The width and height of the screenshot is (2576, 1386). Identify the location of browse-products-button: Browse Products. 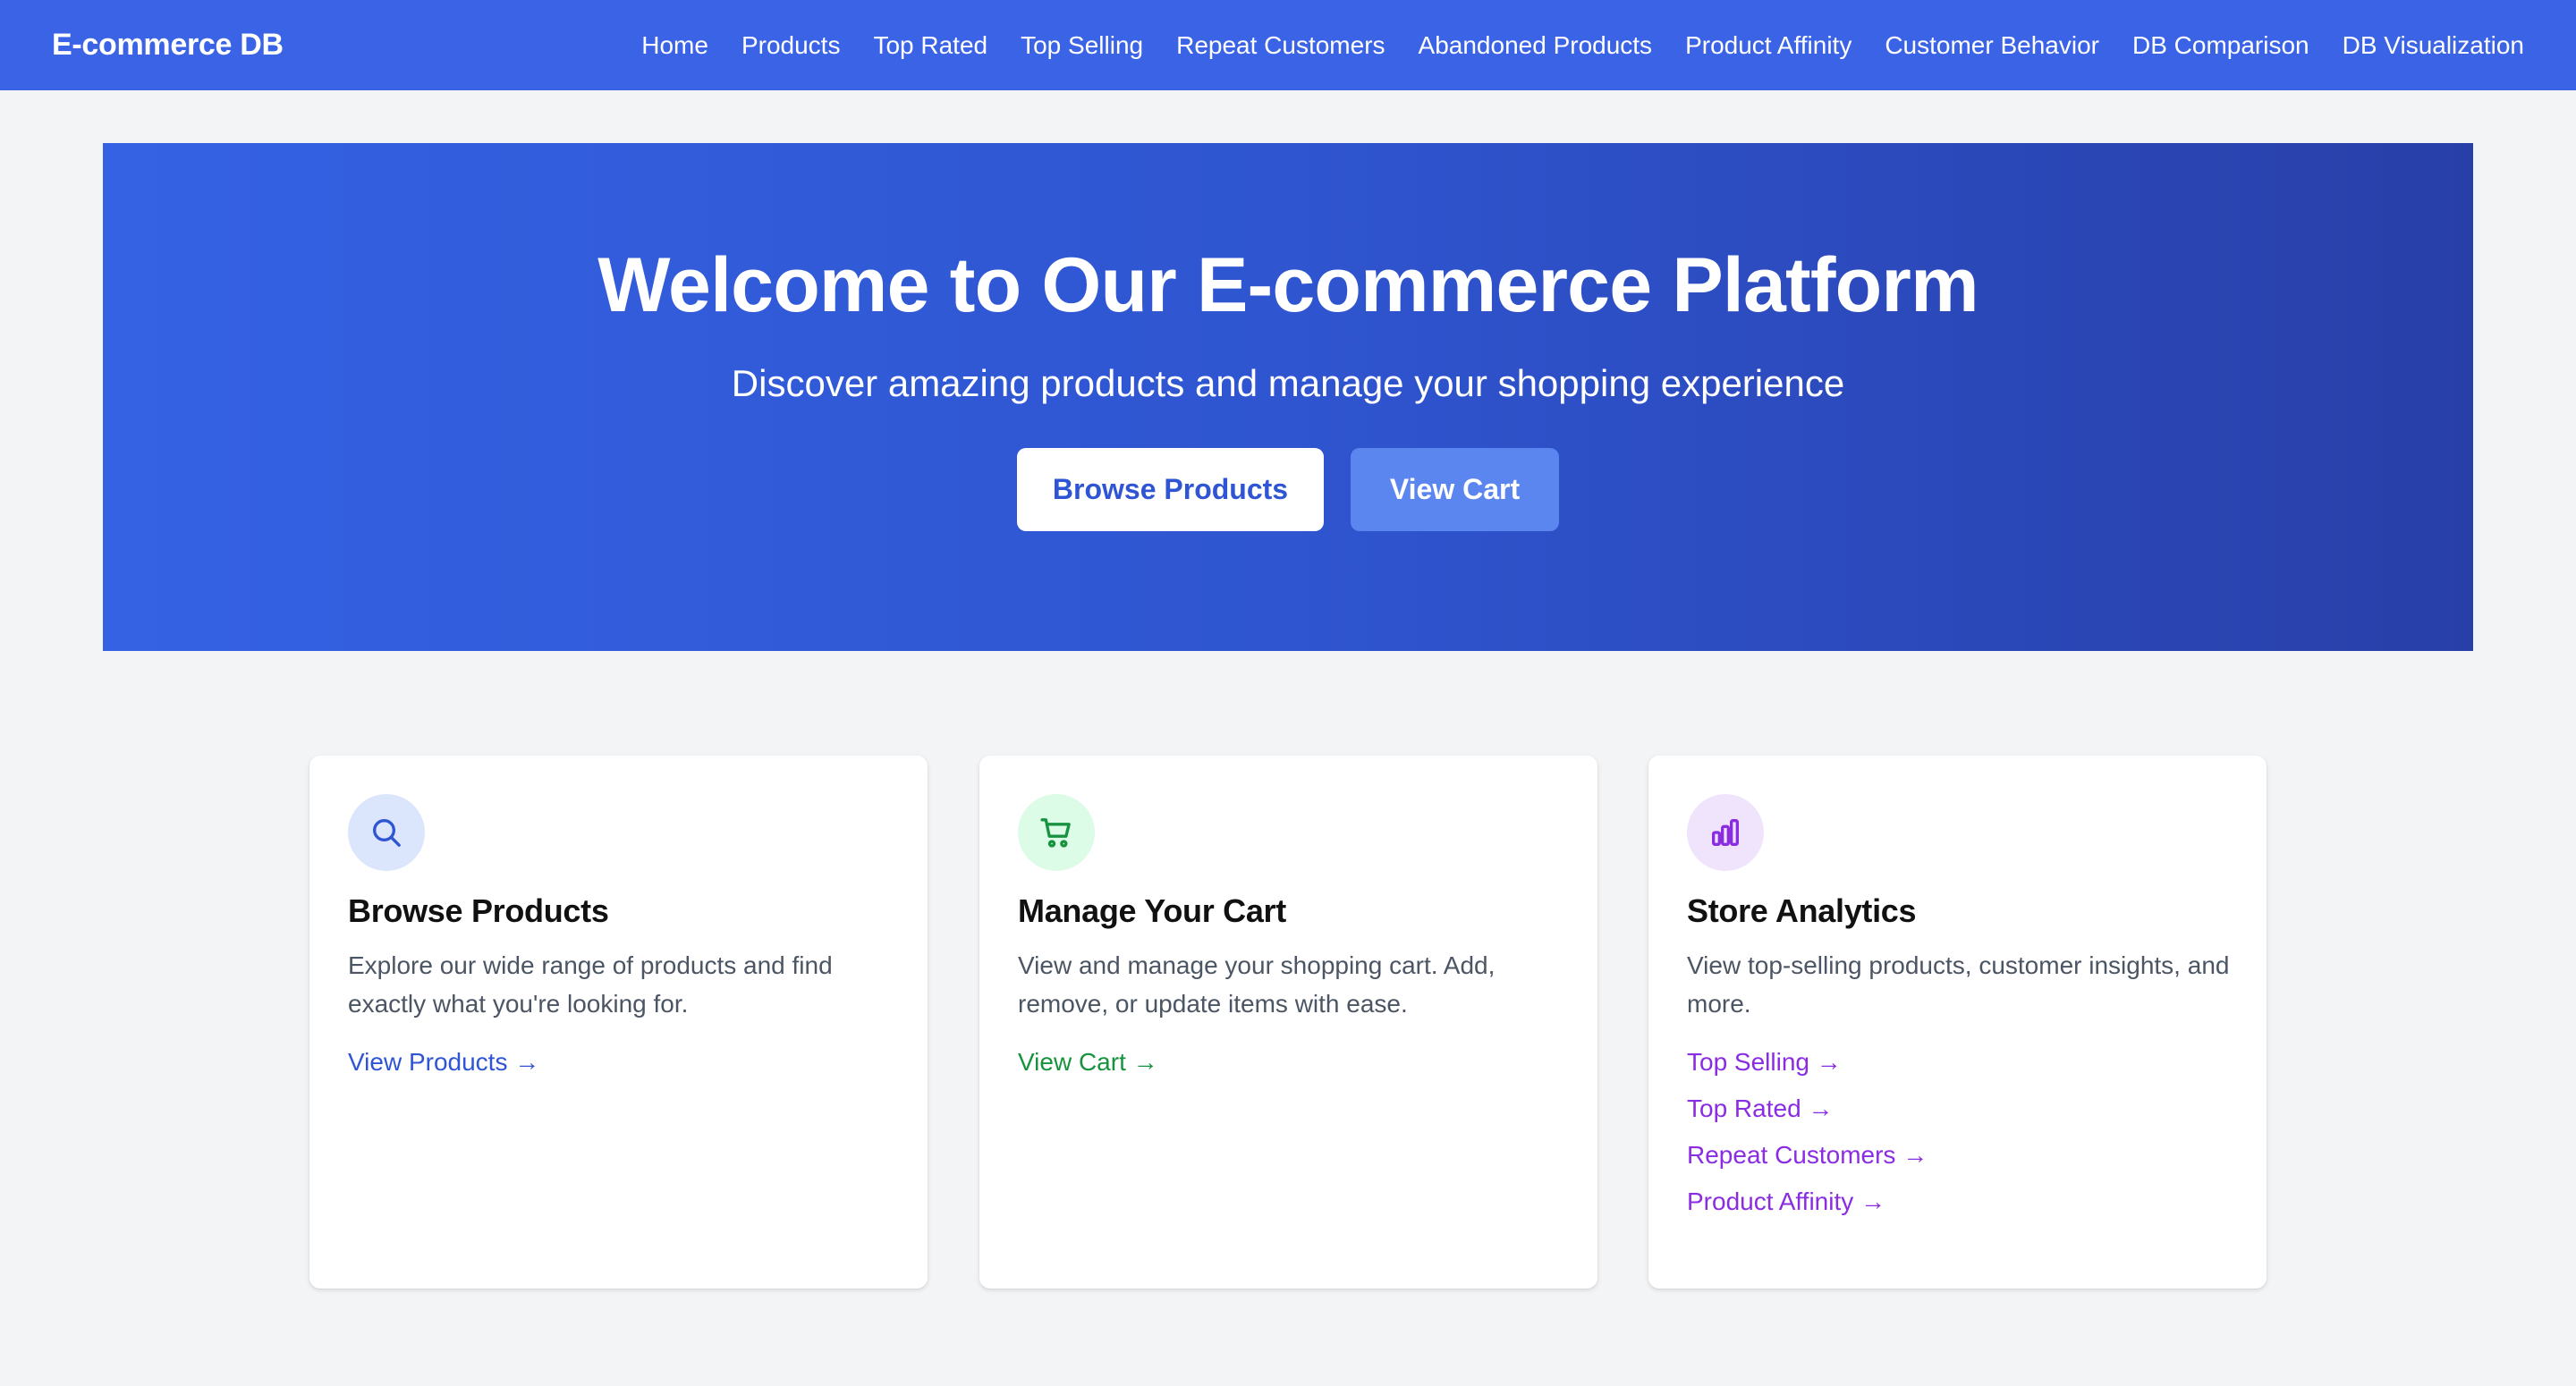
(1170, 489).